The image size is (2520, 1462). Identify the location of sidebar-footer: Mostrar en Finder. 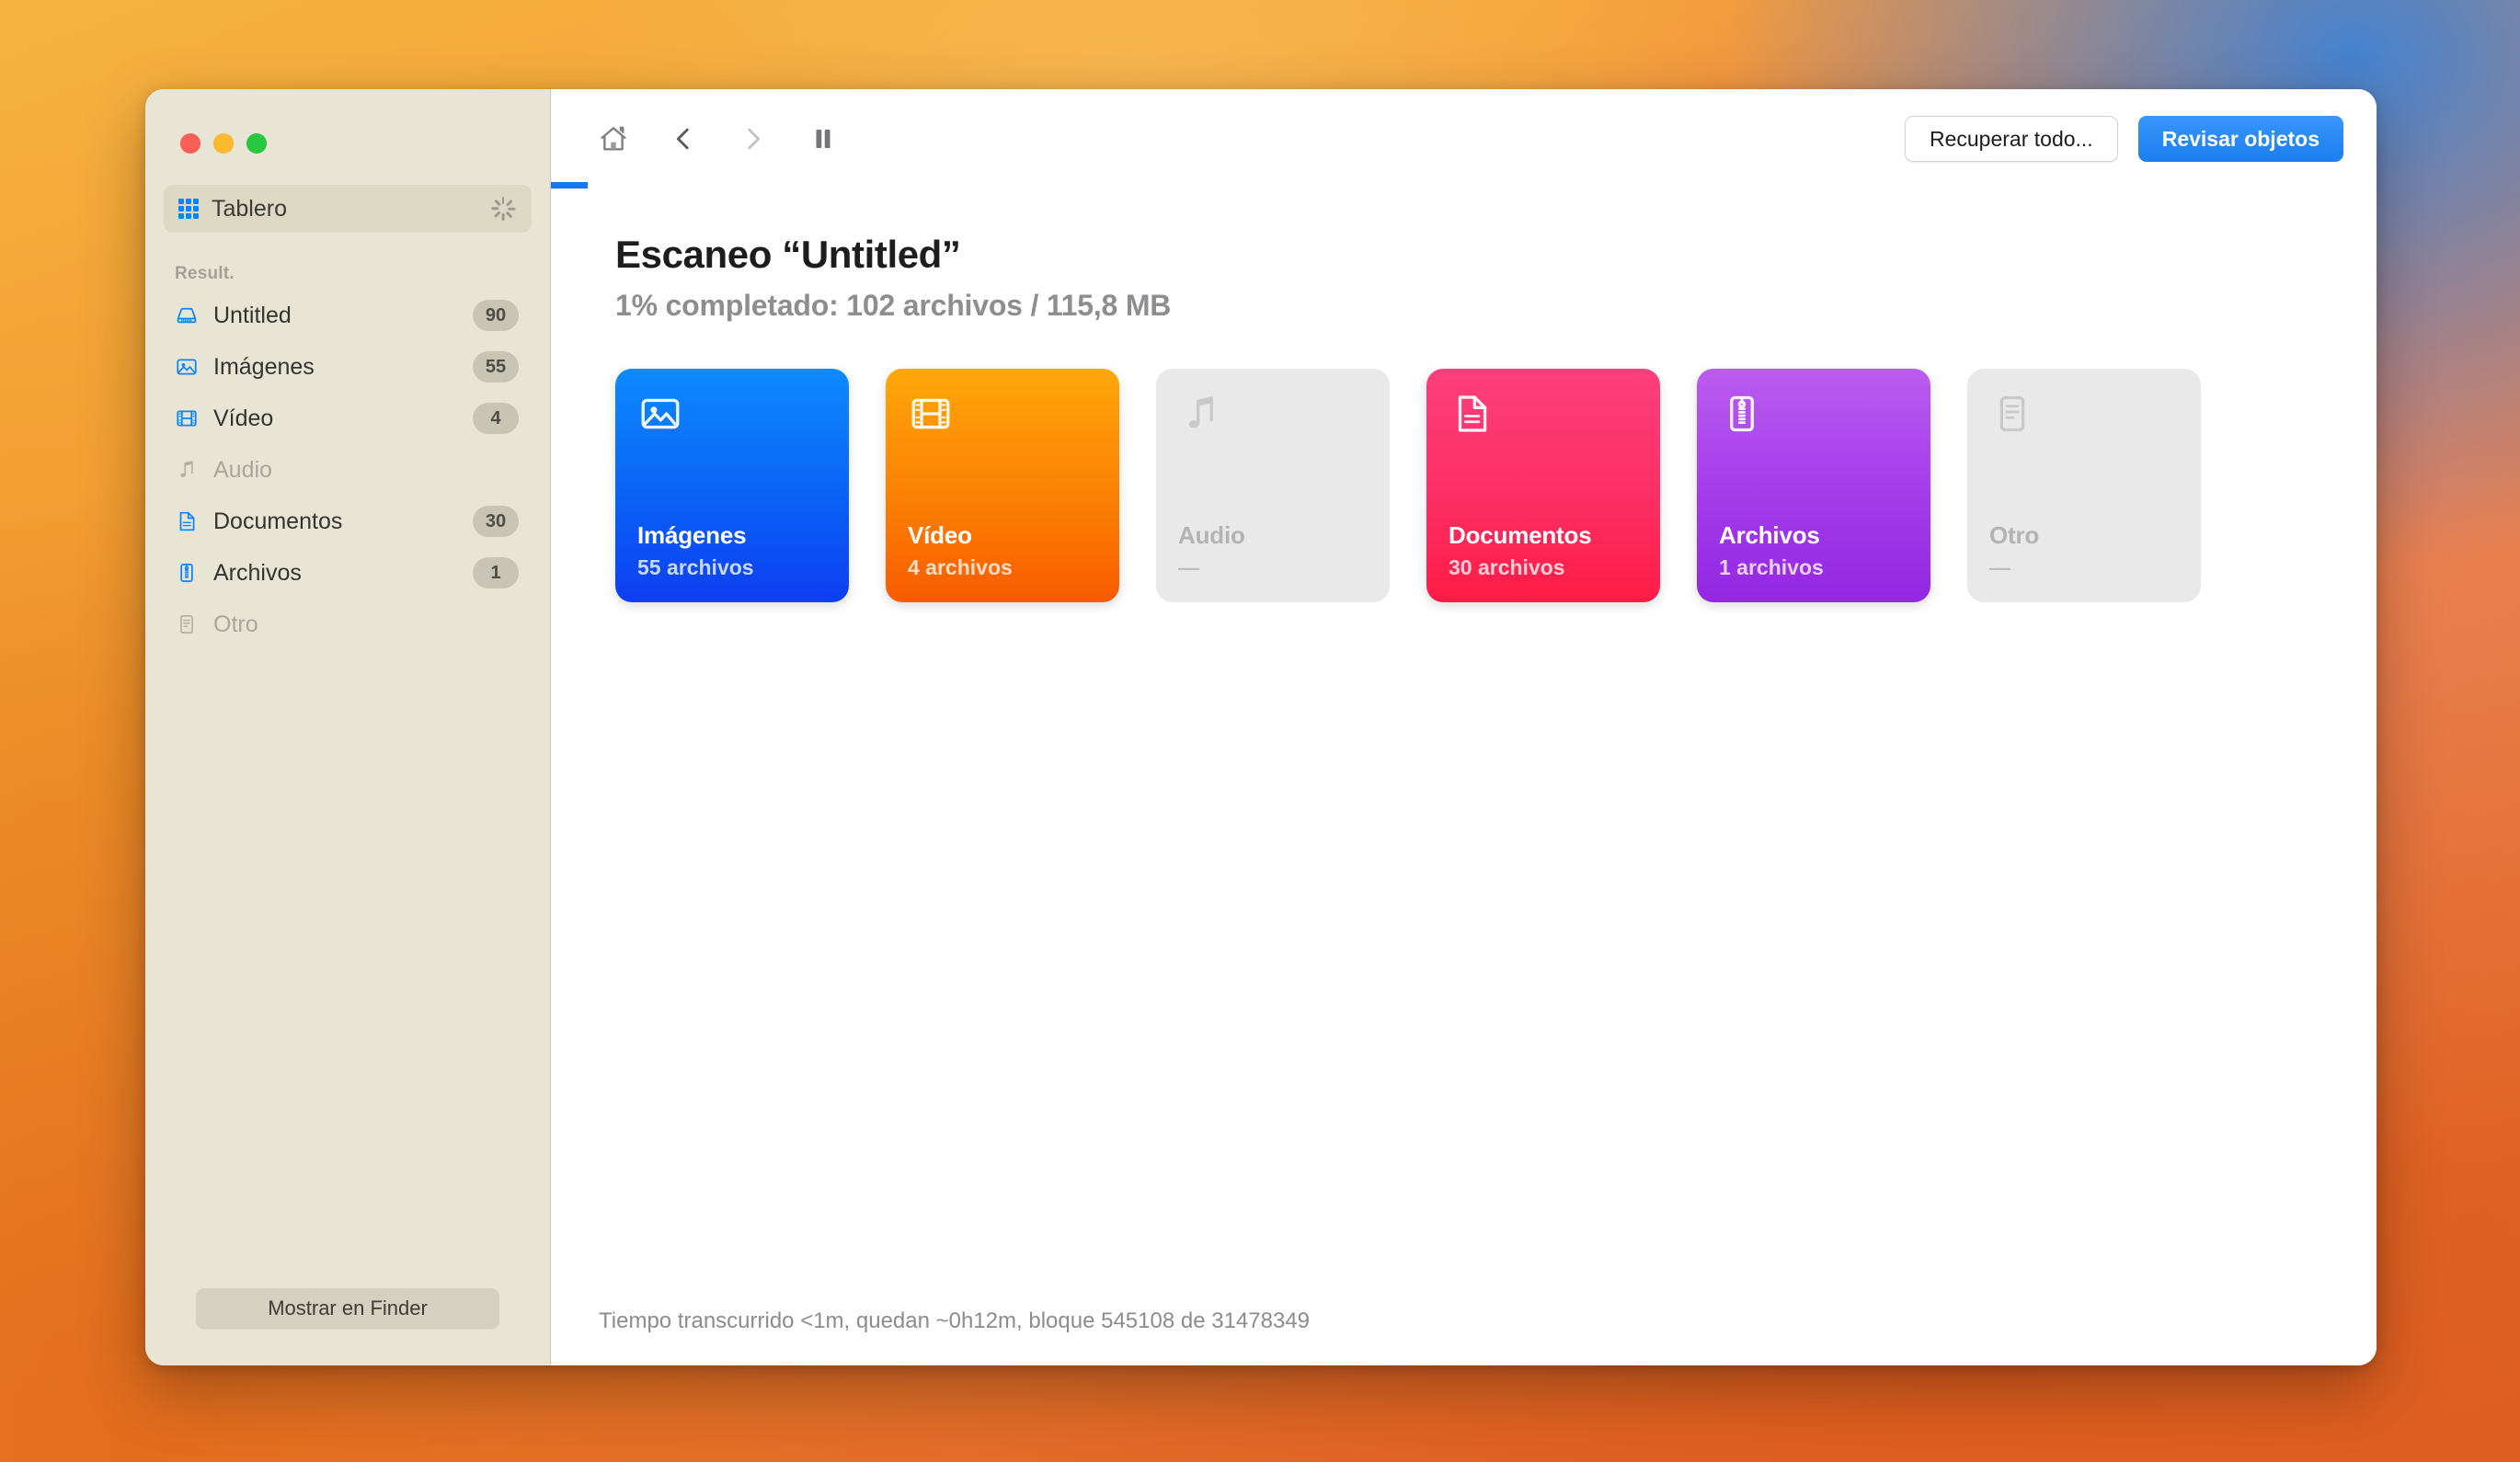
(347, 1326).